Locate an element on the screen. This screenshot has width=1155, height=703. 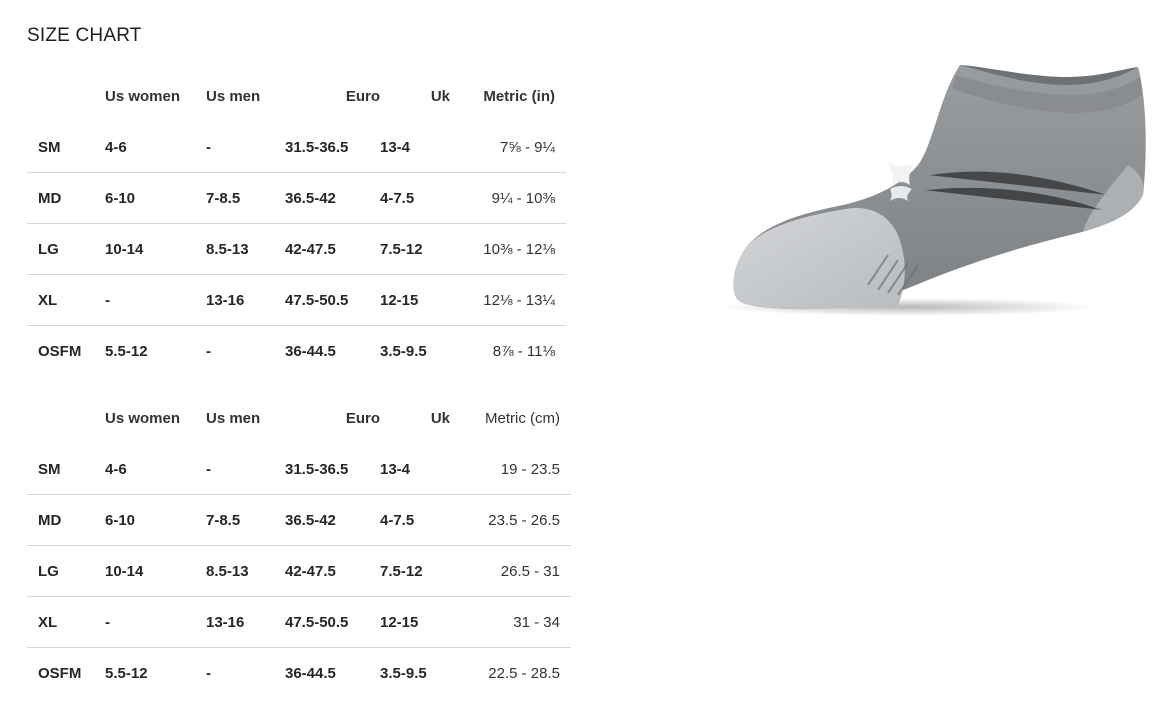
table-row: OSFM 5.5-12-36-44.5 3.5-9.5 8⅞ - 11⅛ is located at coordinates (296, 350).